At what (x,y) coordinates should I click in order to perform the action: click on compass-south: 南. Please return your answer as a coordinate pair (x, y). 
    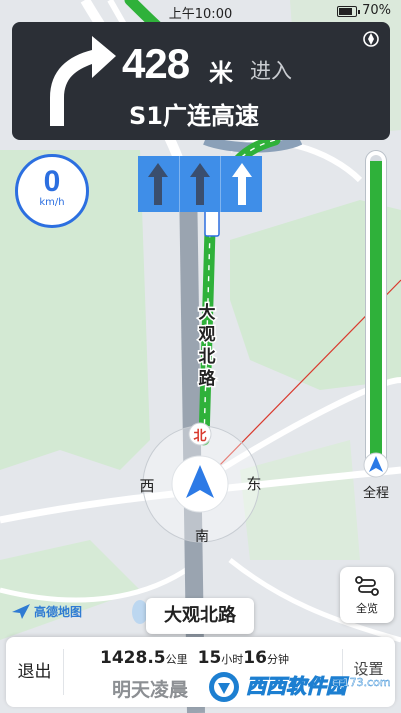
    Looking at the image, I should click on (202, 537).